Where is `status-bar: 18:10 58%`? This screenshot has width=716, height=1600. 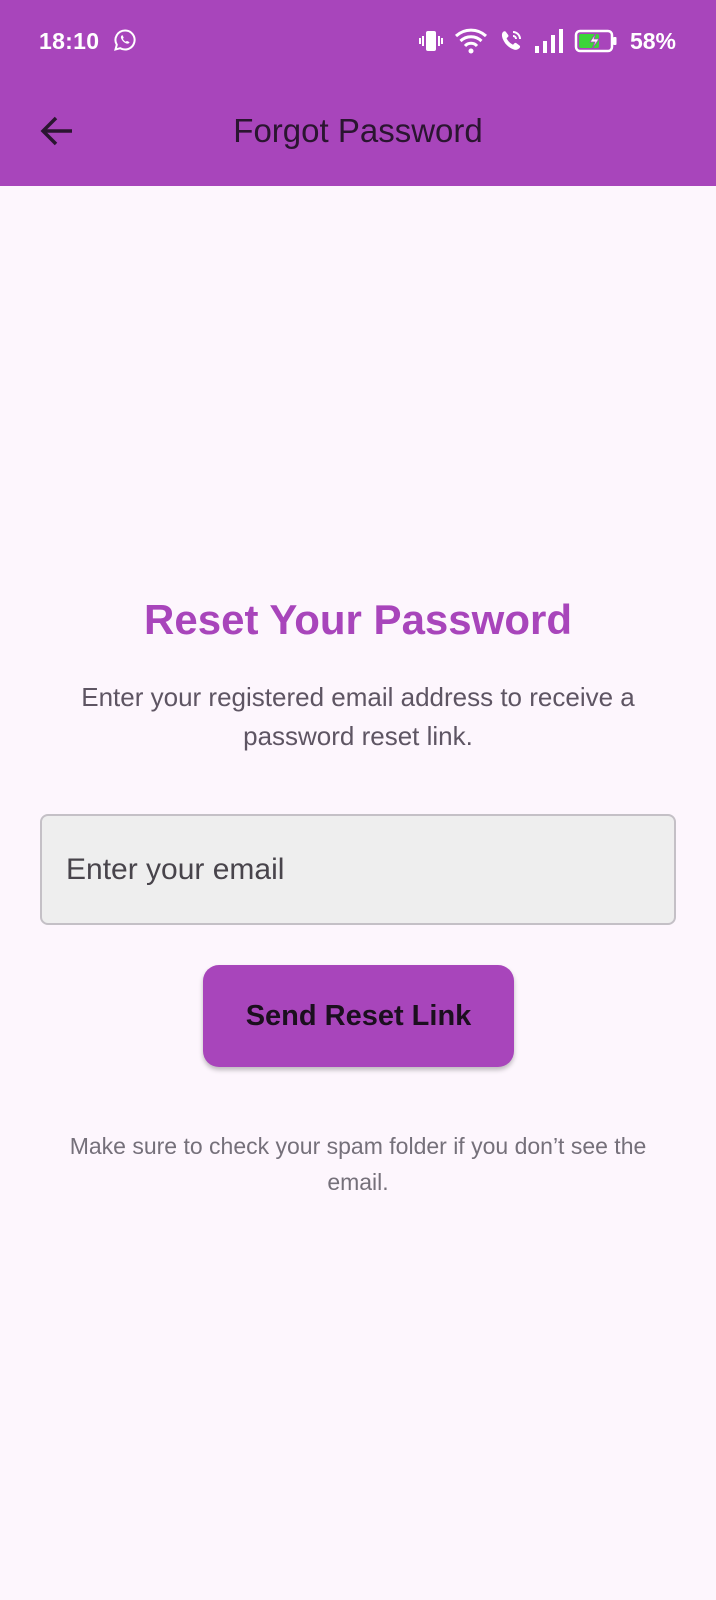 status-bar: 18:10 58% is located at coordinates (358, 42).